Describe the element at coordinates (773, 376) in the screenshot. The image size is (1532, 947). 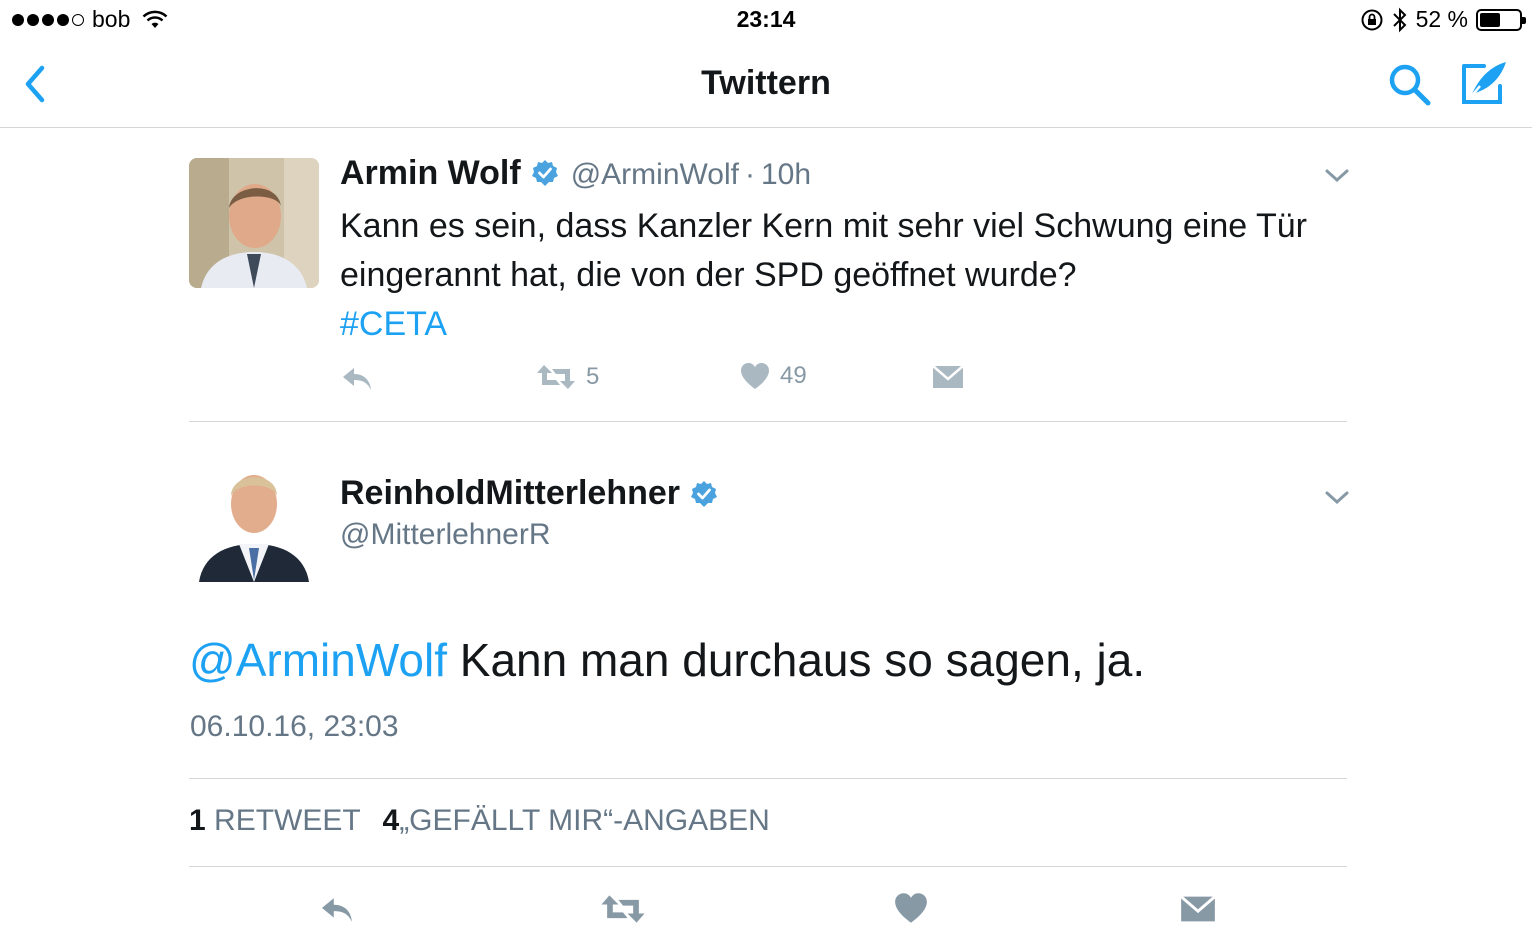
I see `like-button: 49` at that location.